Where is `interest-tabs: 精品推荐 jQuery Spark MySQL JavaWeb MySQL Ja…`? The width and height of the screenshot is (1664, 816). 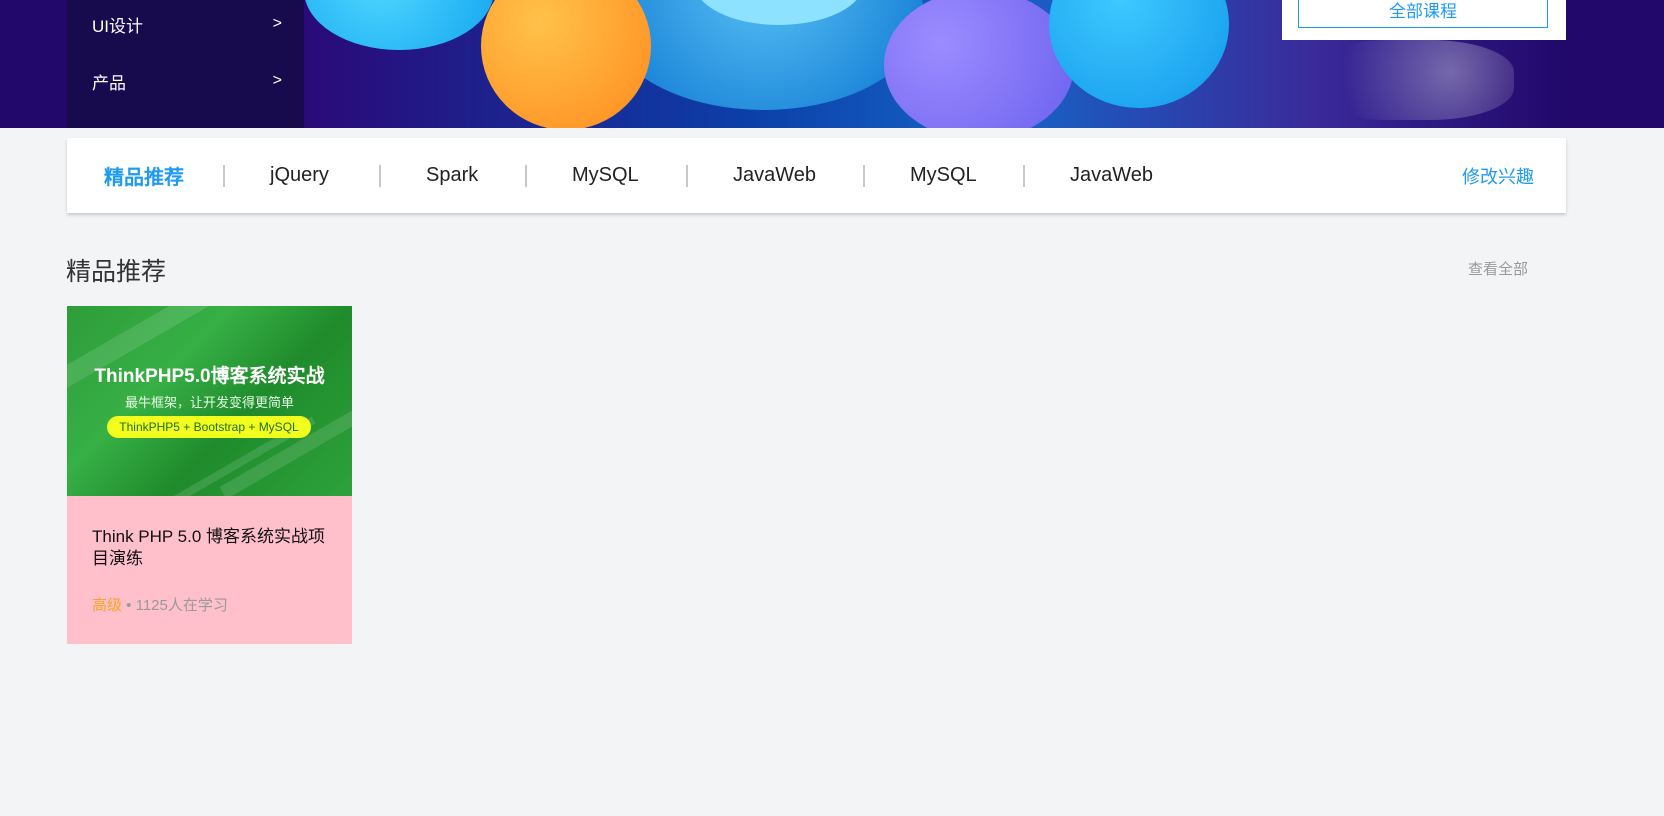 interest-tabs: 精品推荐 jQuery Spark MySQL JavaWeb MySQL Ja… is located at coordinates (816, 175).